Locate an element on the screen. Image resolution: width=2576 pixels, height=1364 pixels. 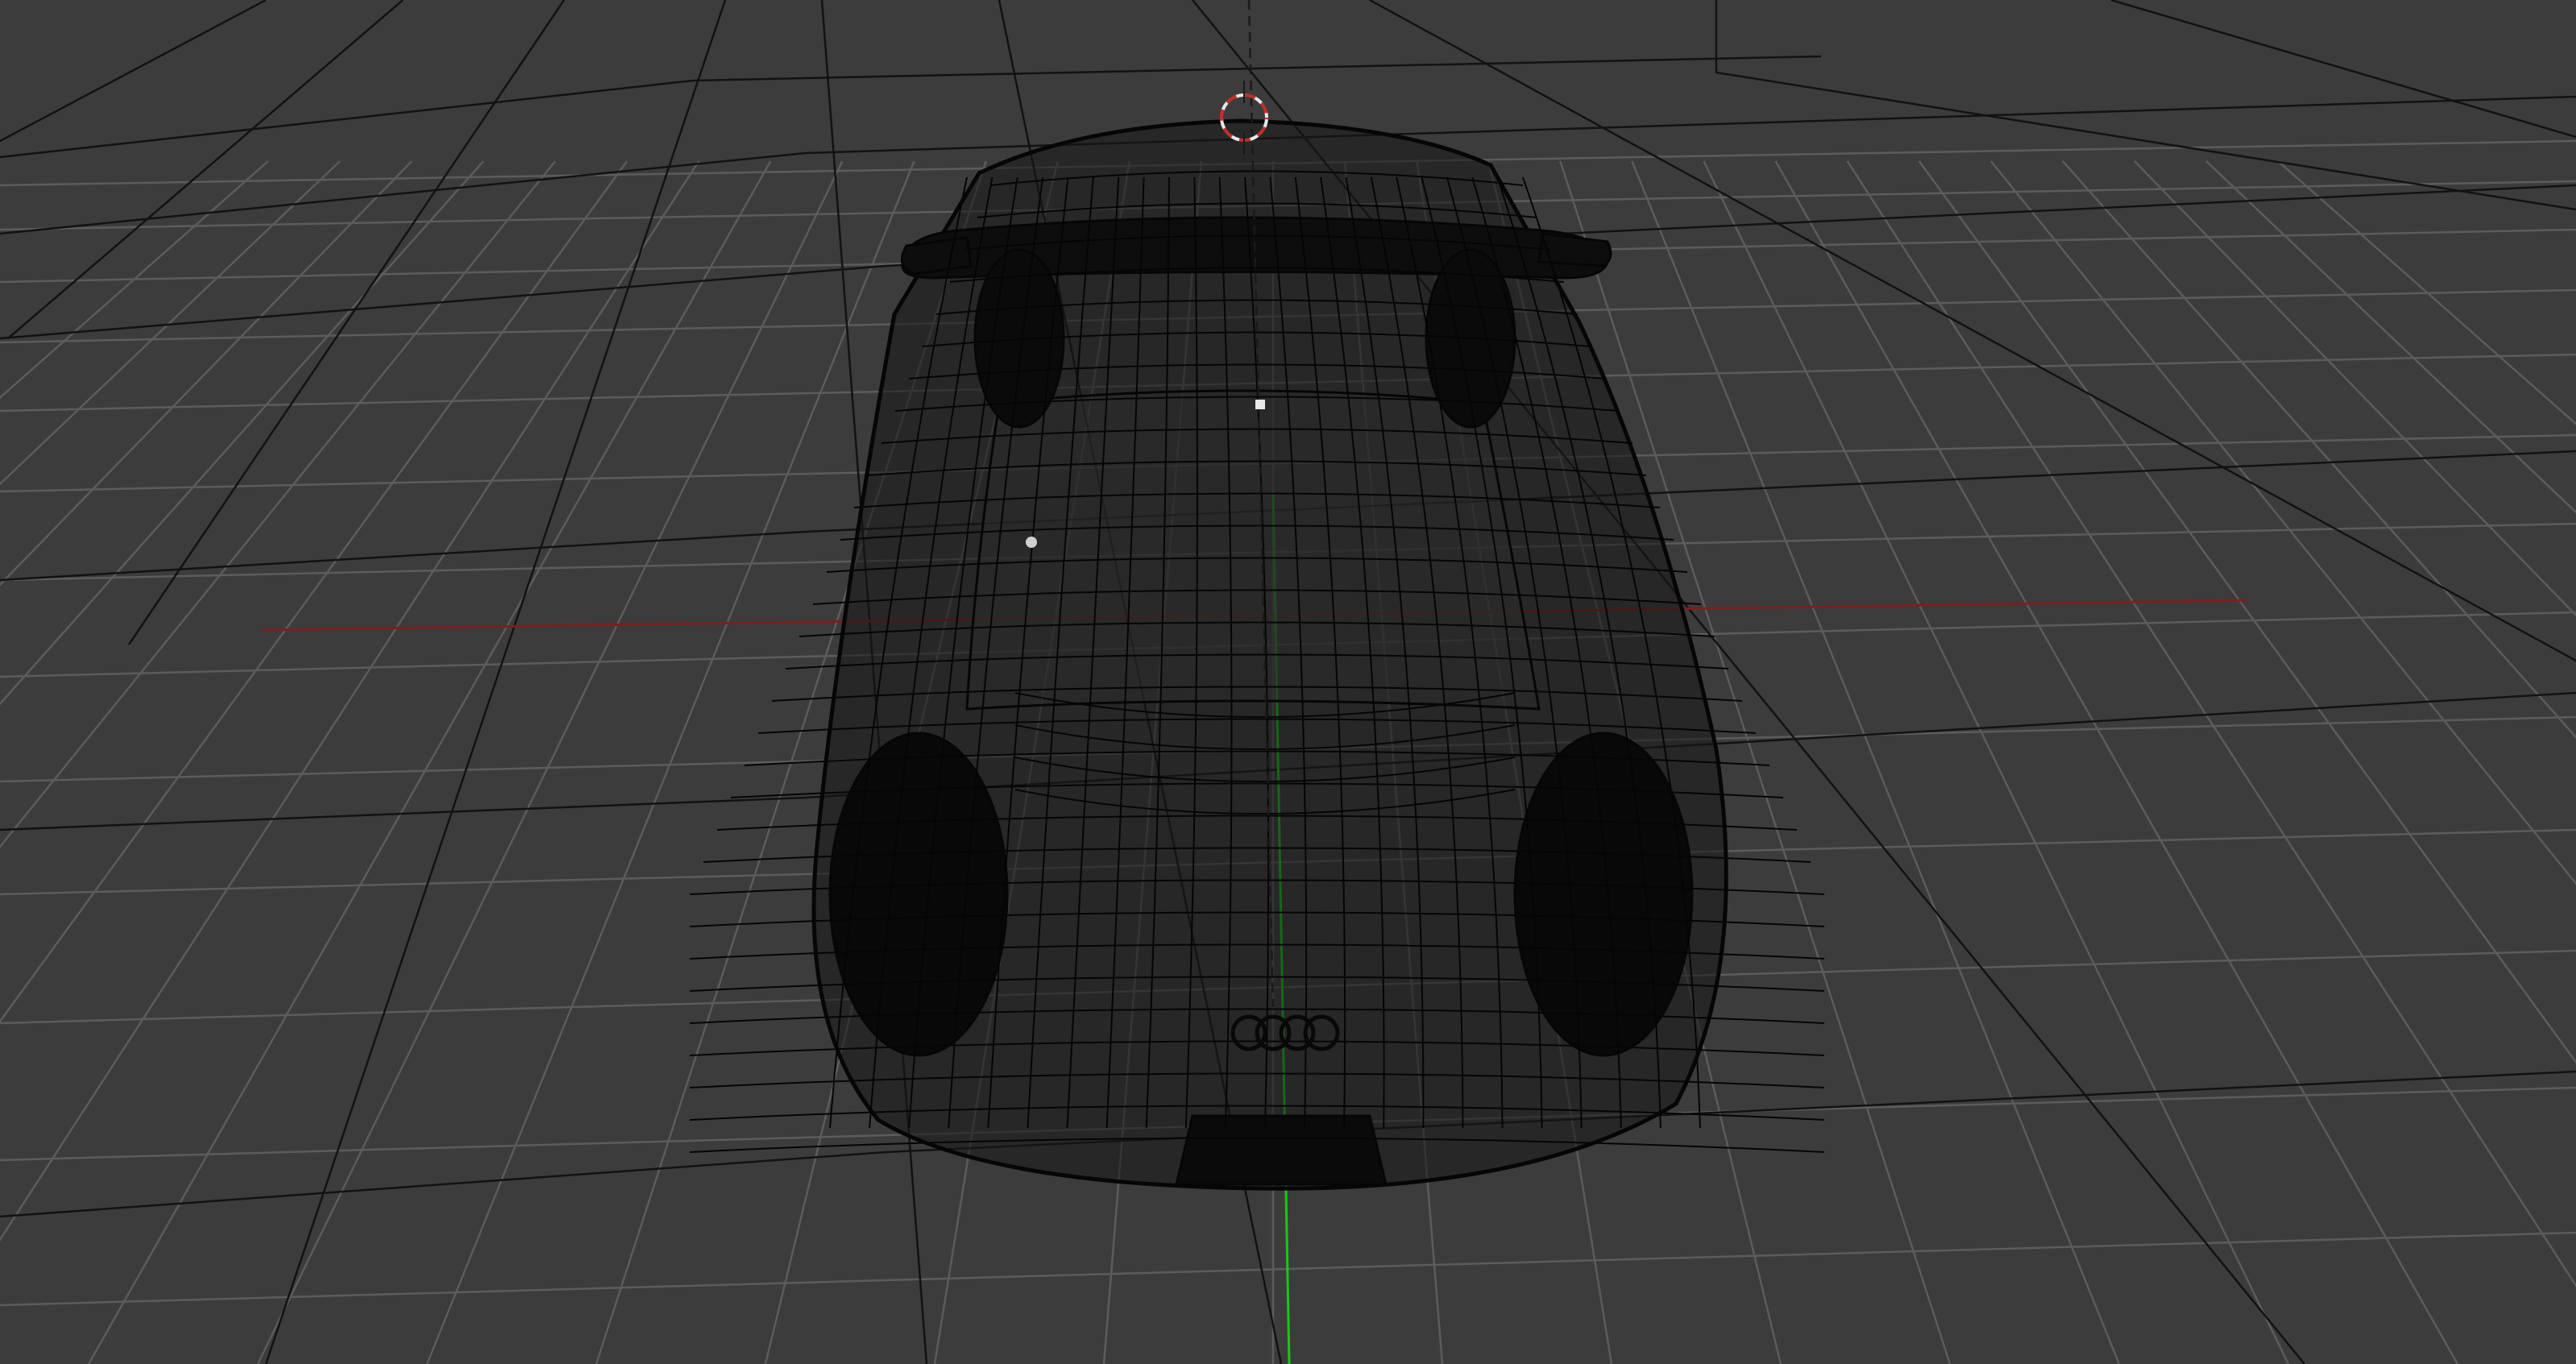
car-cabin is located at coordinates (1253, 550).